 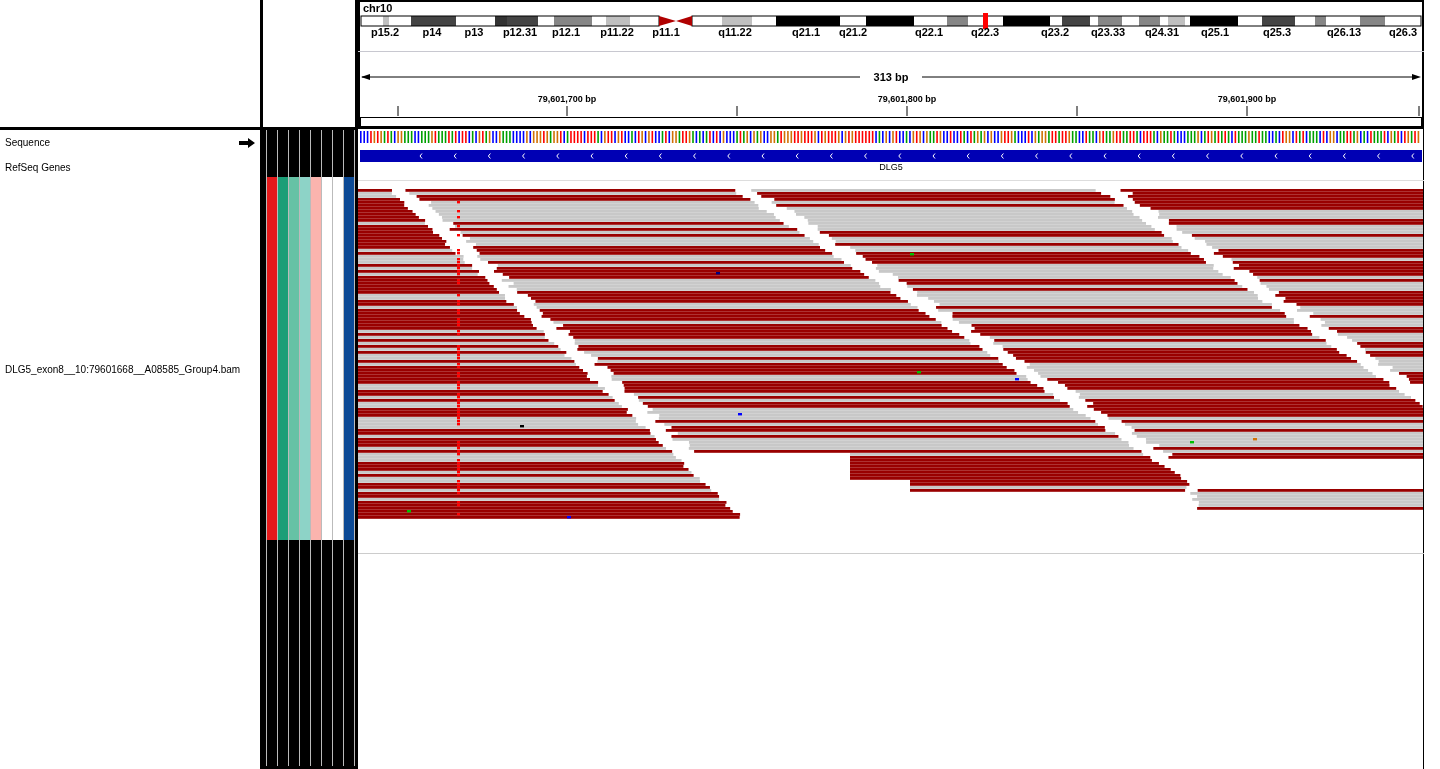 What do you see at coordinates (432, 32) in the screenshot?
I see `band-label: p14` at bounding box center [432, 32].